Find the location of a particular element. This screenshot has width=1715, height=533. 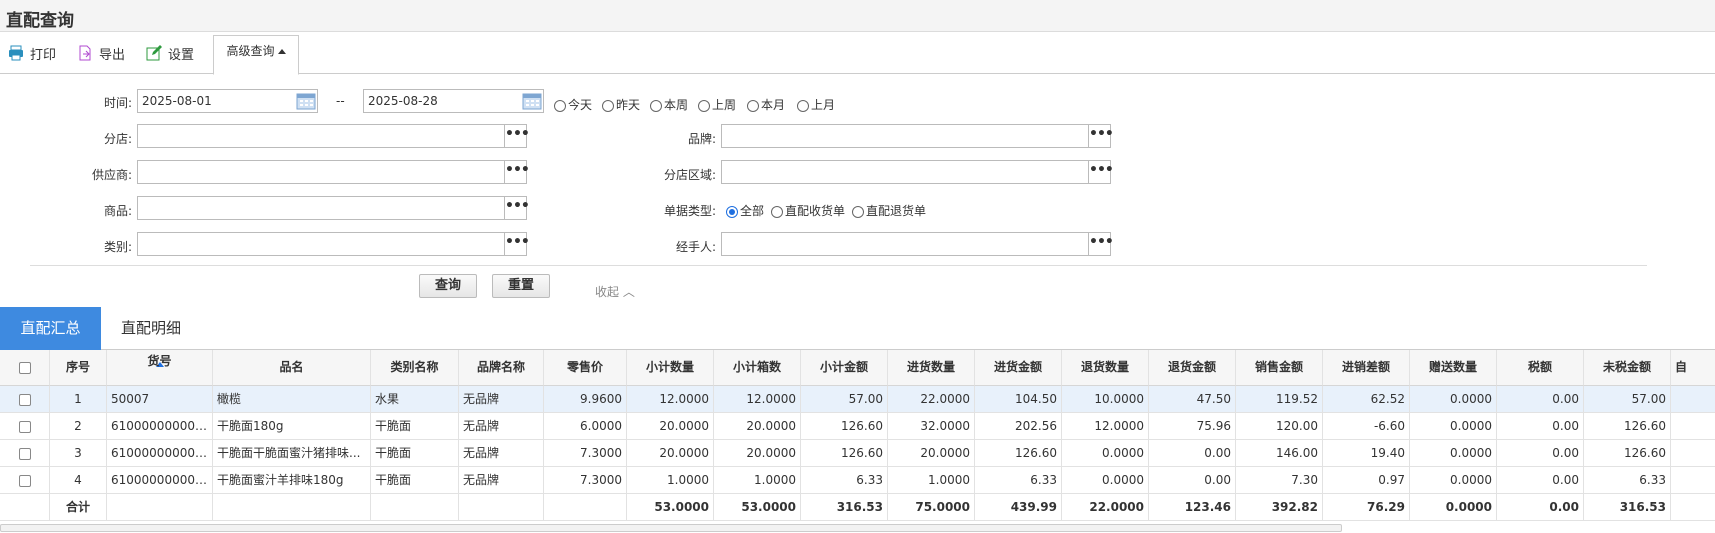

quick-range-last-week: 上周 is located at coordinates (717, 104).